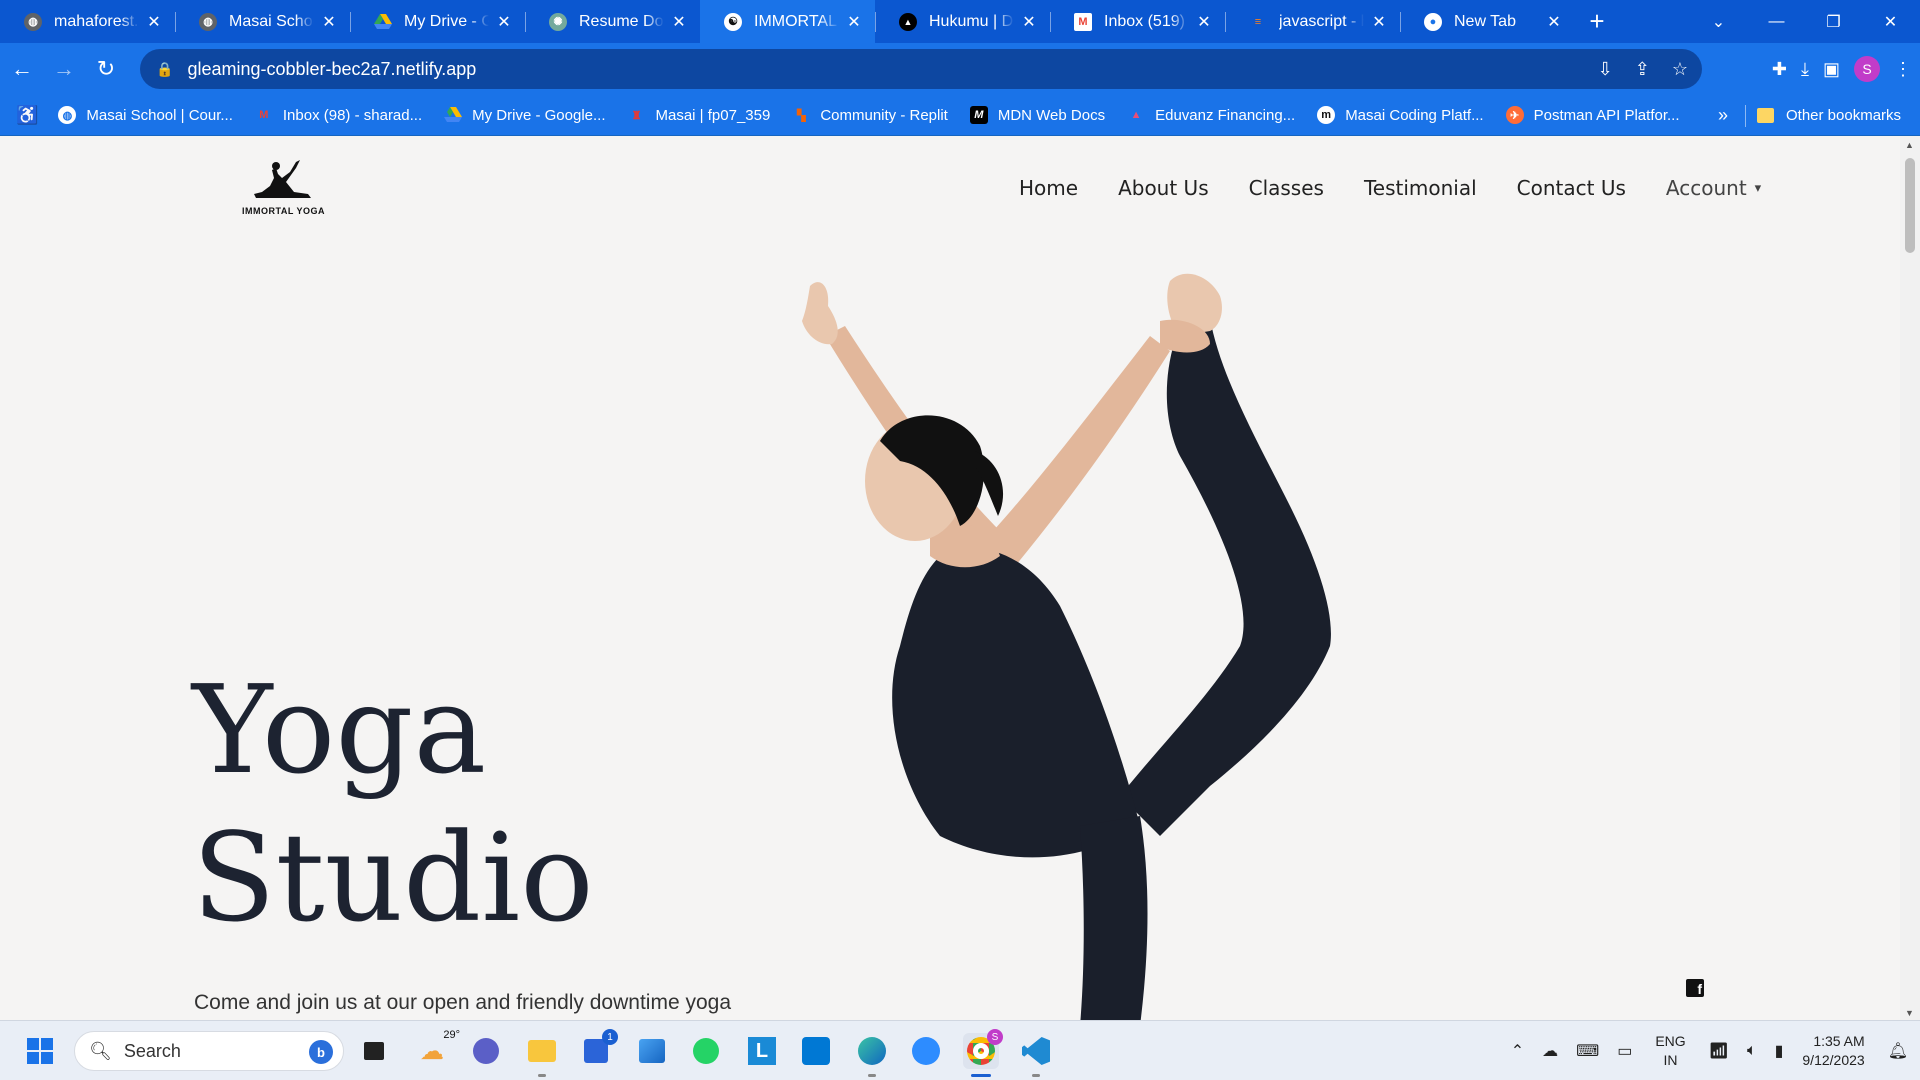 This screenshot has width=1920, height=1080. Describe the element at coordinates (96, 21) in the screenshot. I see `tab-title: mahaforest.gov.in` at that location.